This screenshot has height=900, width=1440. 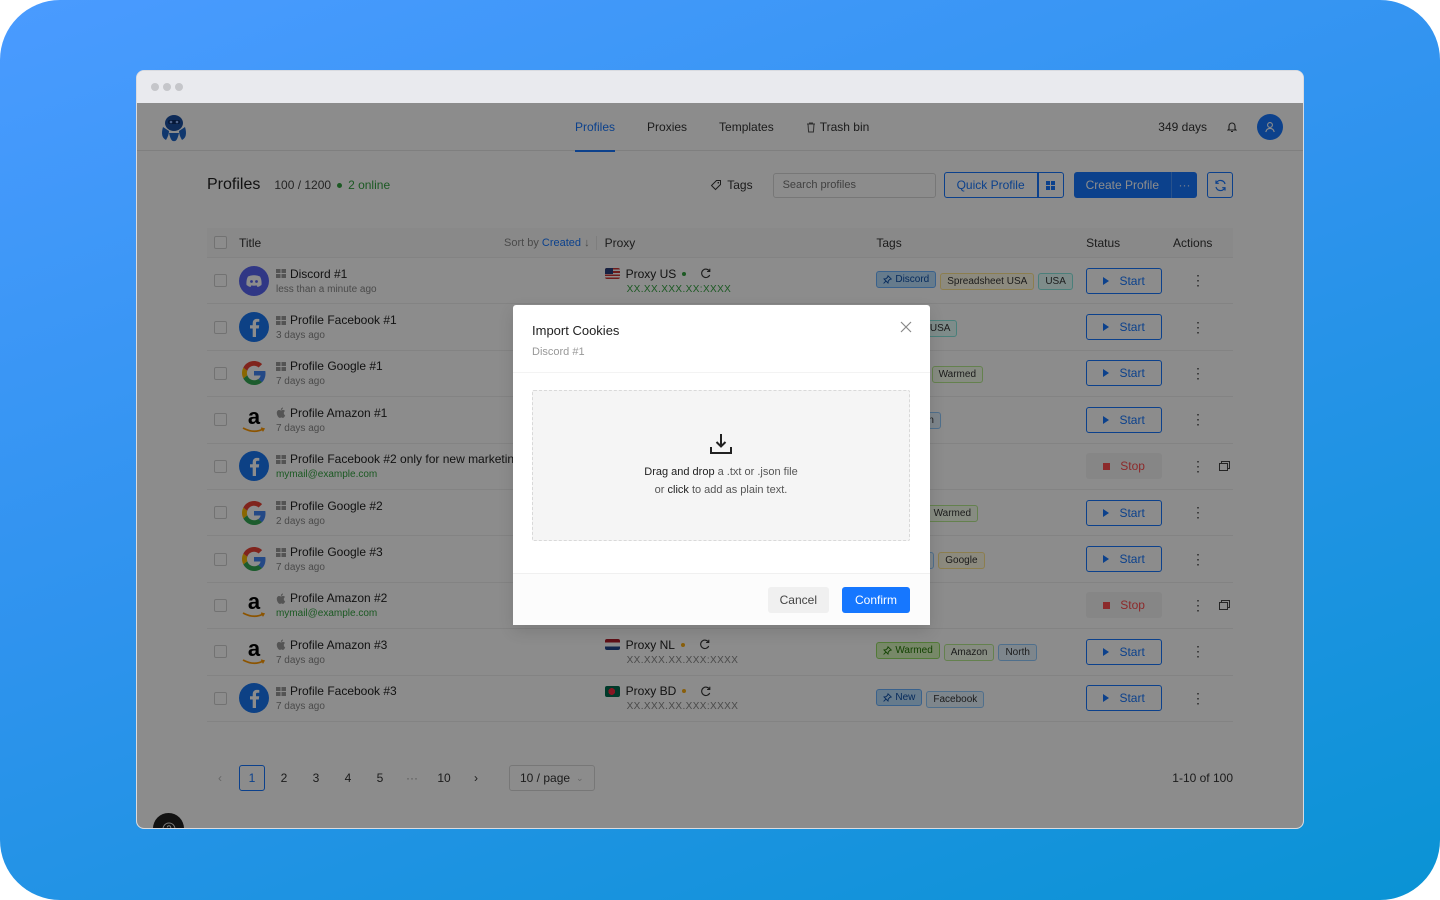 What do you see at coordinates (679, 471) in the screenshot?
I see `drag-drop-text: Drag and drop` at bounding box center [679, 471].